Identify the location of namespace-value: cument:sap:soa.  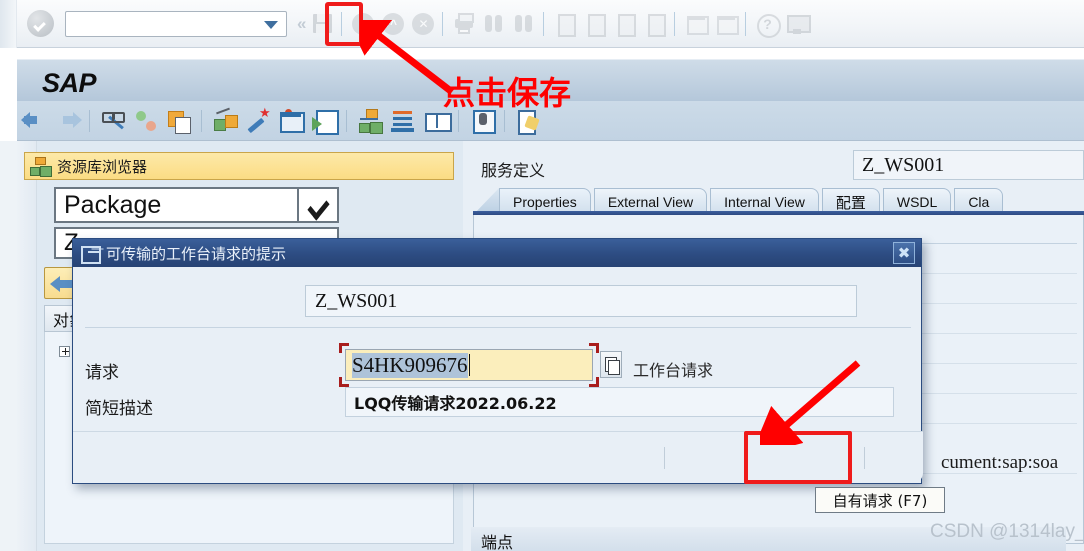
(1000, 462).